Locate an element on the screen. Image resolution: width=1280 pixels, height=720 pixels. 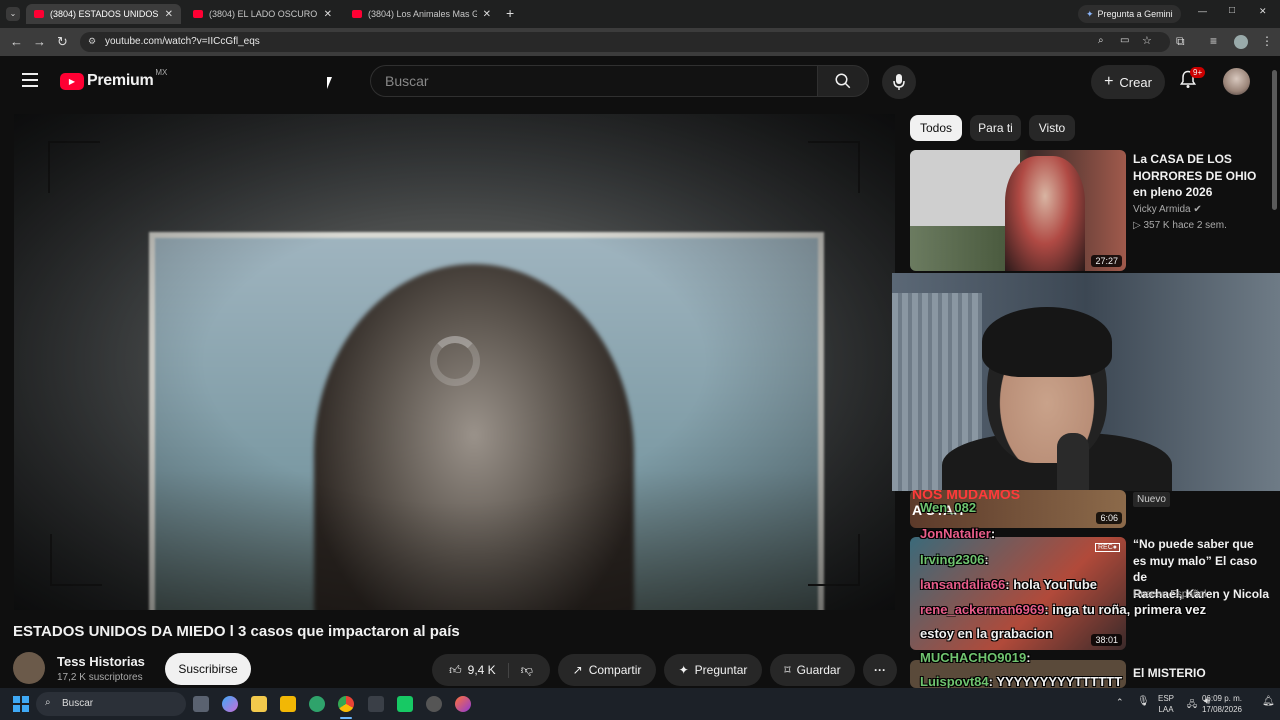
notifications-button: 9+ is located at coordinates (1192, 80).